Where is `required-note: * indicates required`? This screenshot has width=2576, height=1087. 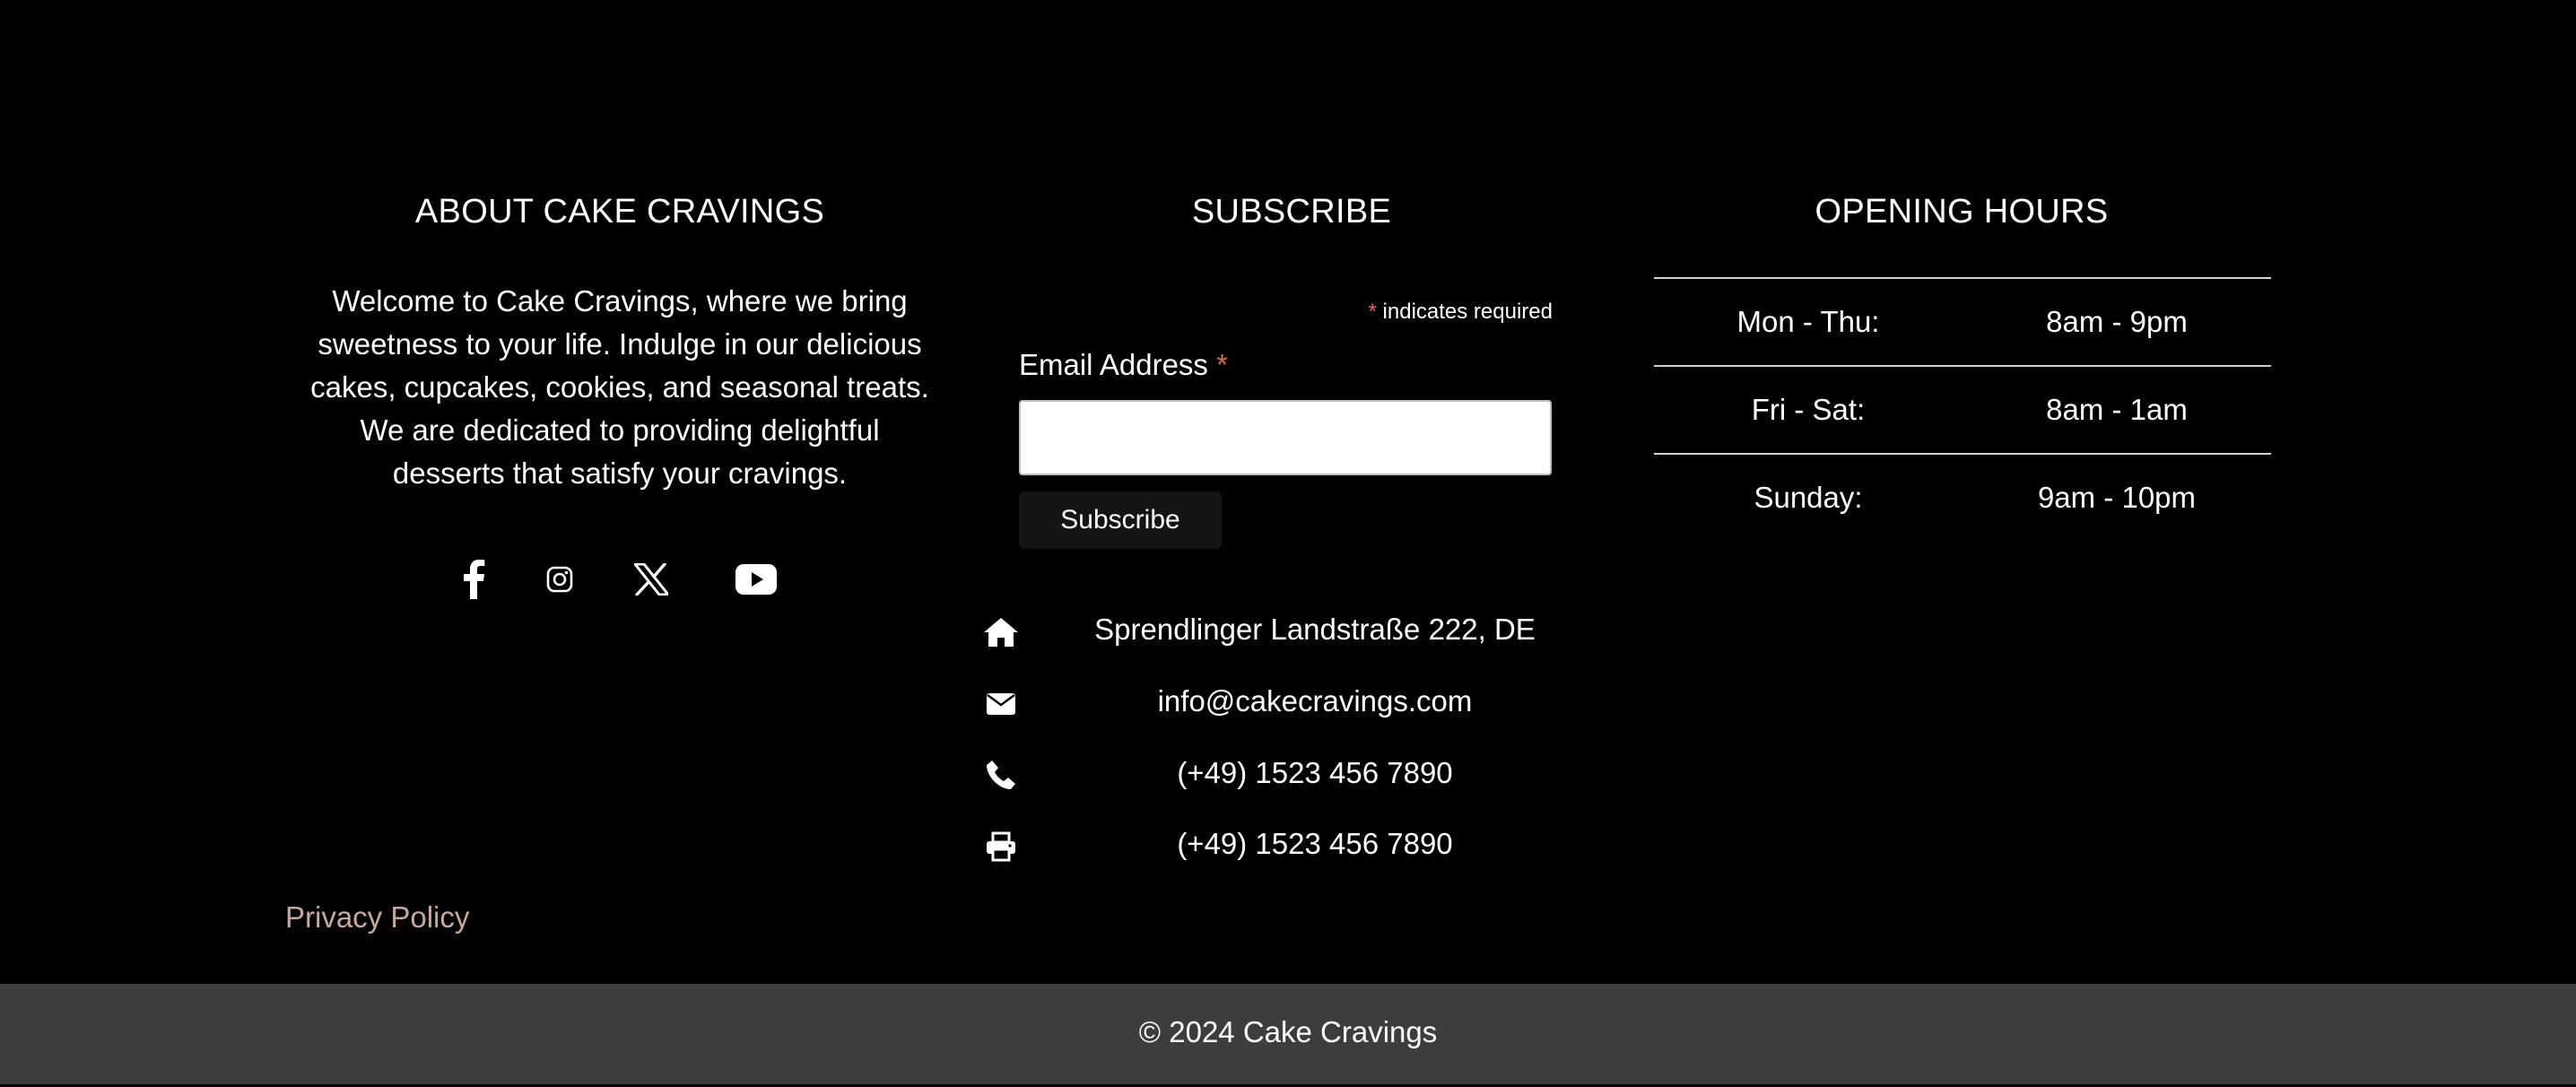 required-note: * indicates required is located at coordinates (1458, 312).